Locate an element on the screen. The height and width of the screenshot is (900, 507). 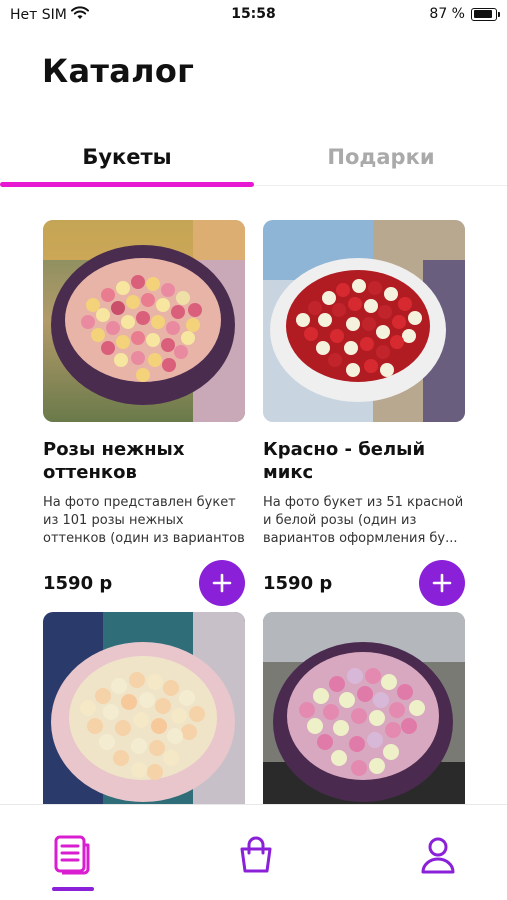
nav-profile is located at coordinates (438, 855).